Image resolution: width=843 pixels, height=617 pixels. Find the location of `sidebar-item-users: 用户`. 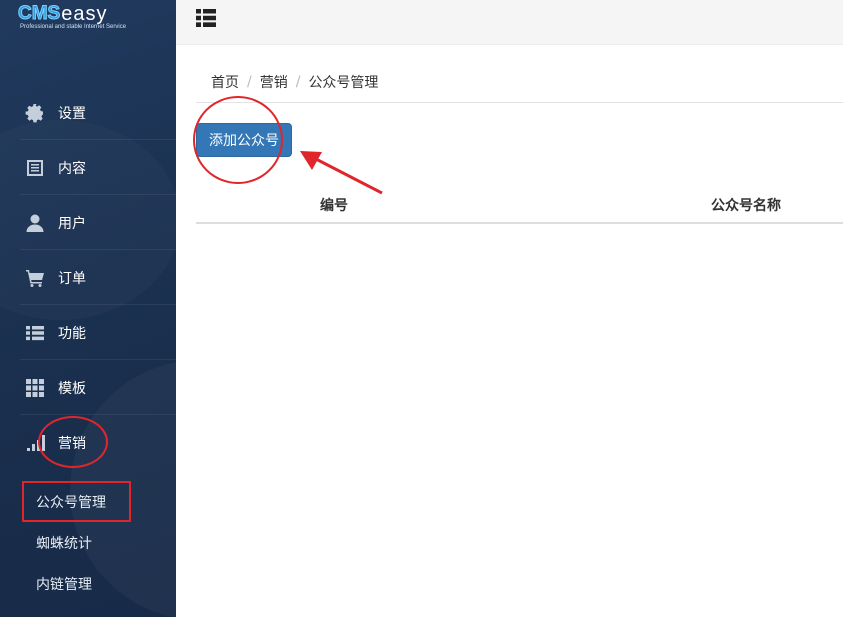

sidebar-item-users: 用户 is located at coordinates (88, 222).